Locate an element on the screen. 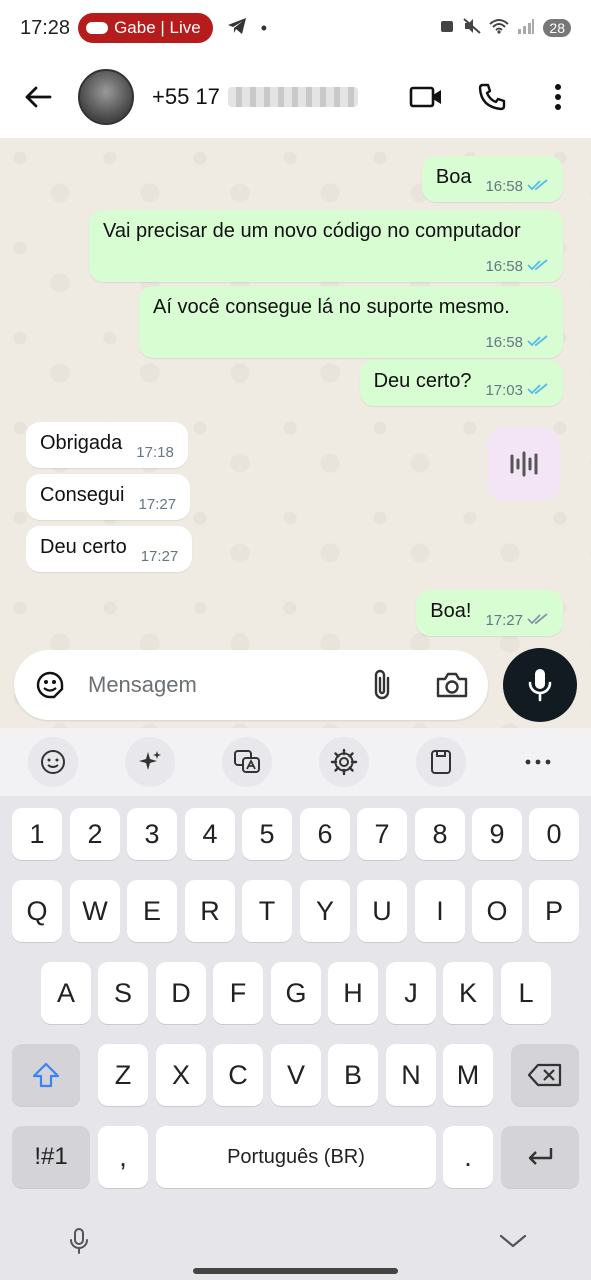 The width and height of the screenshot is (591, 1280). key-x: X is located at coordinates (181, 1075).